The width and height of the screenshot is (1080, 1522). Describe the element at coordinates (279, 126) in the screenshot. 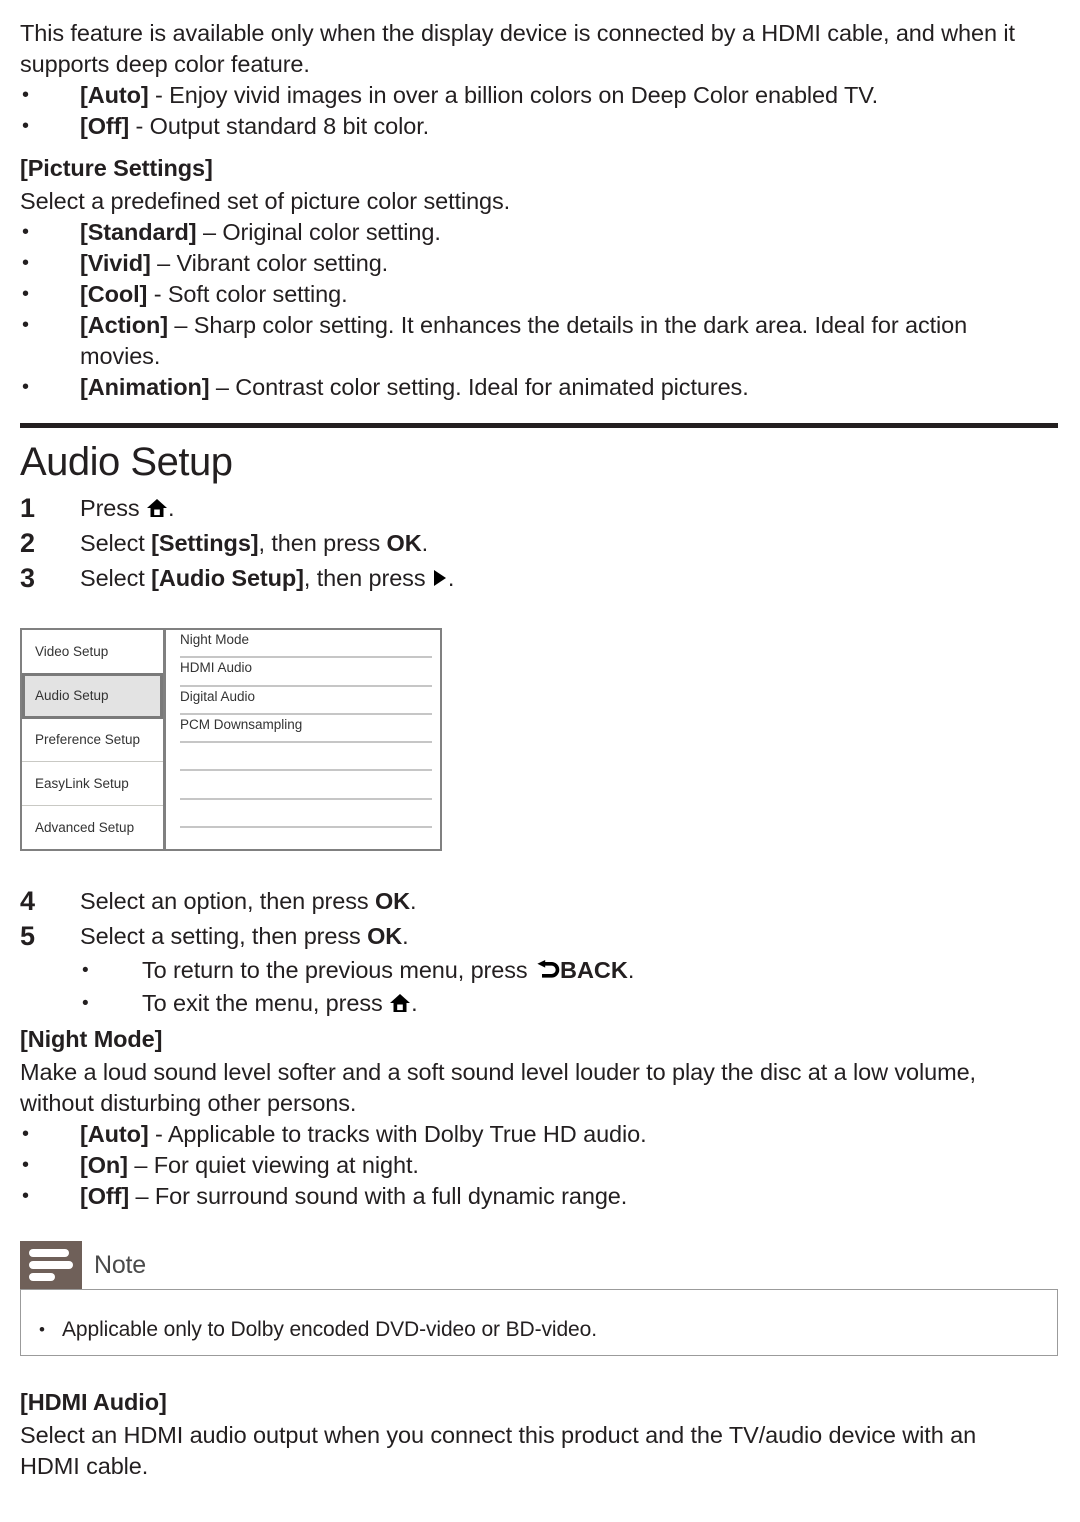

I see `option-desc: - Output standard 8 bit color.` at that location.